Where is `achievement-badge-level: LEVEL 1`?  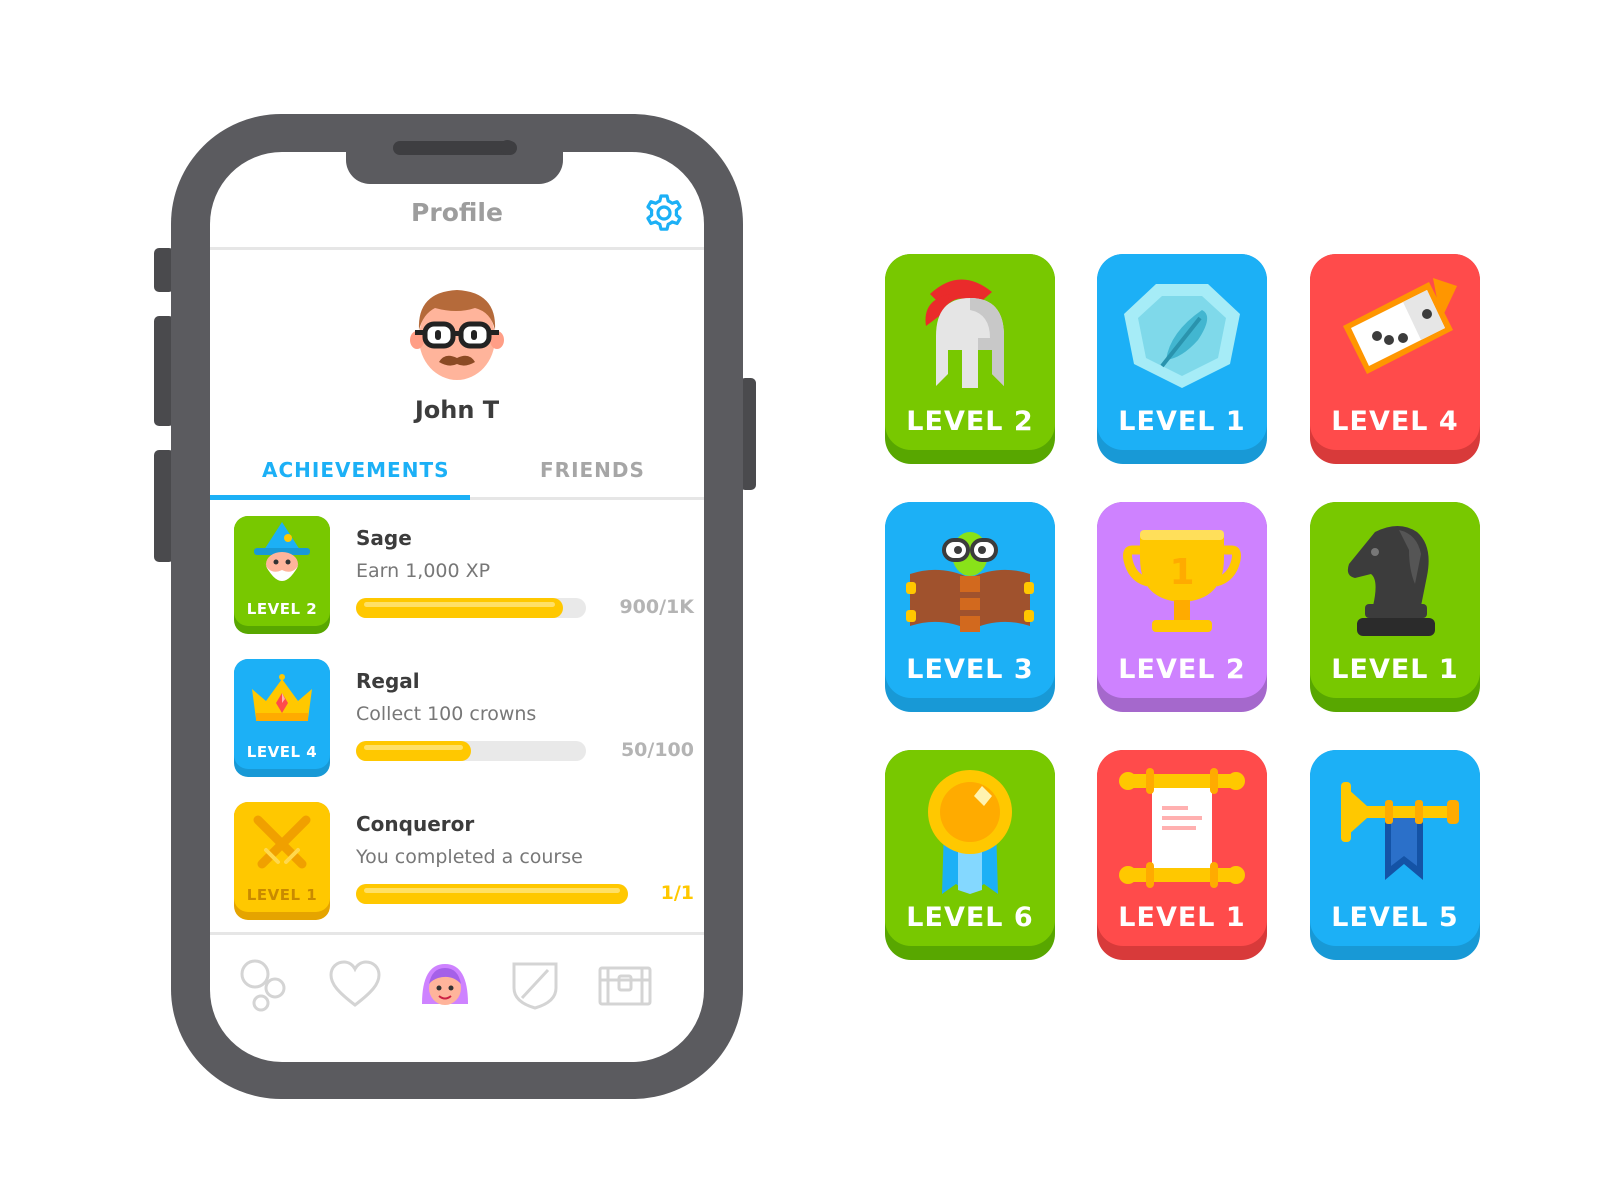 achievement-badge-level: LEVEL 1 is located at coordinates (282, 895).